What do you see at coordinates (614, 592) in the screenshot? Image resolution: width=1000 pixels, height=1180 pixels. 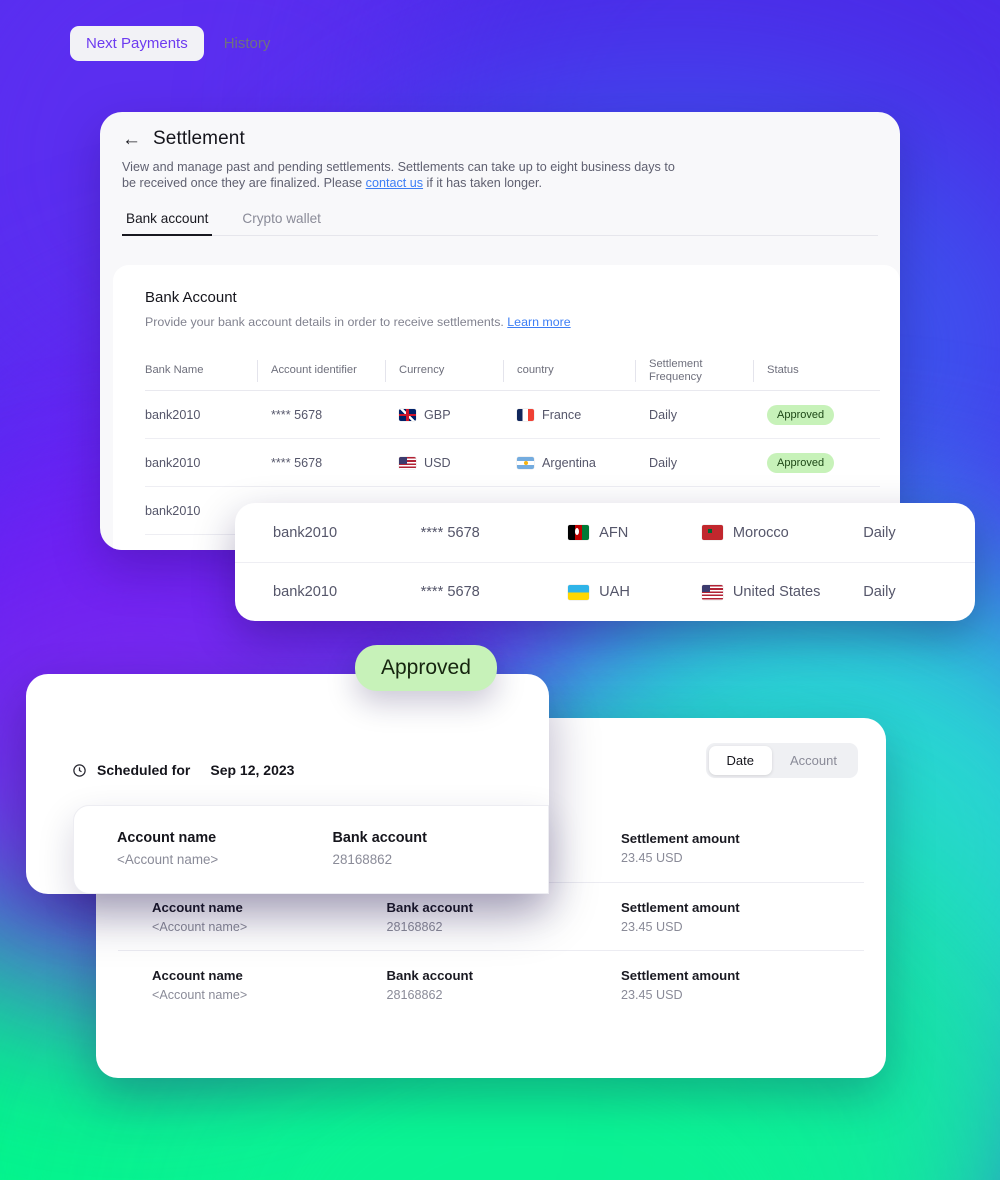 I see `overlay-currency-label: UAH` at bounding box center [614, 592].